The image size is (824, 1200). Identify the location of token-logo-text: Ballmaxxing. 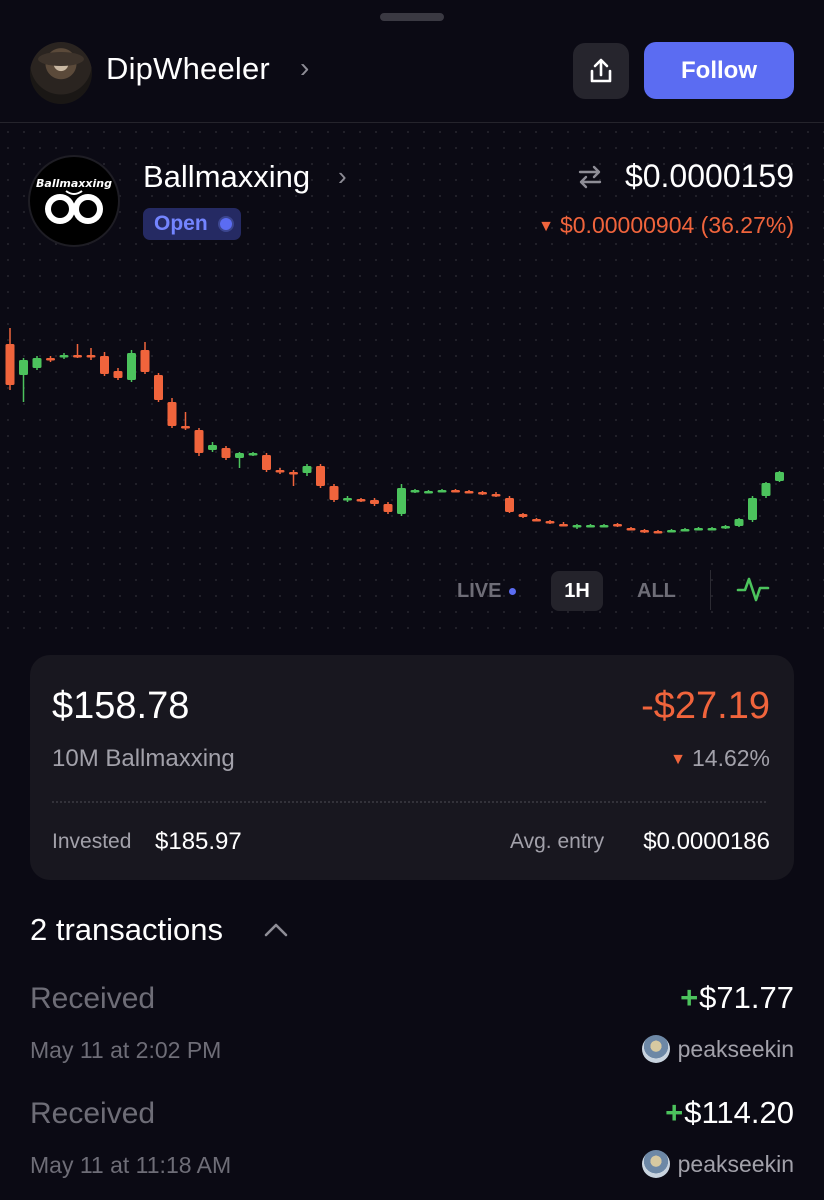
(74, 183).